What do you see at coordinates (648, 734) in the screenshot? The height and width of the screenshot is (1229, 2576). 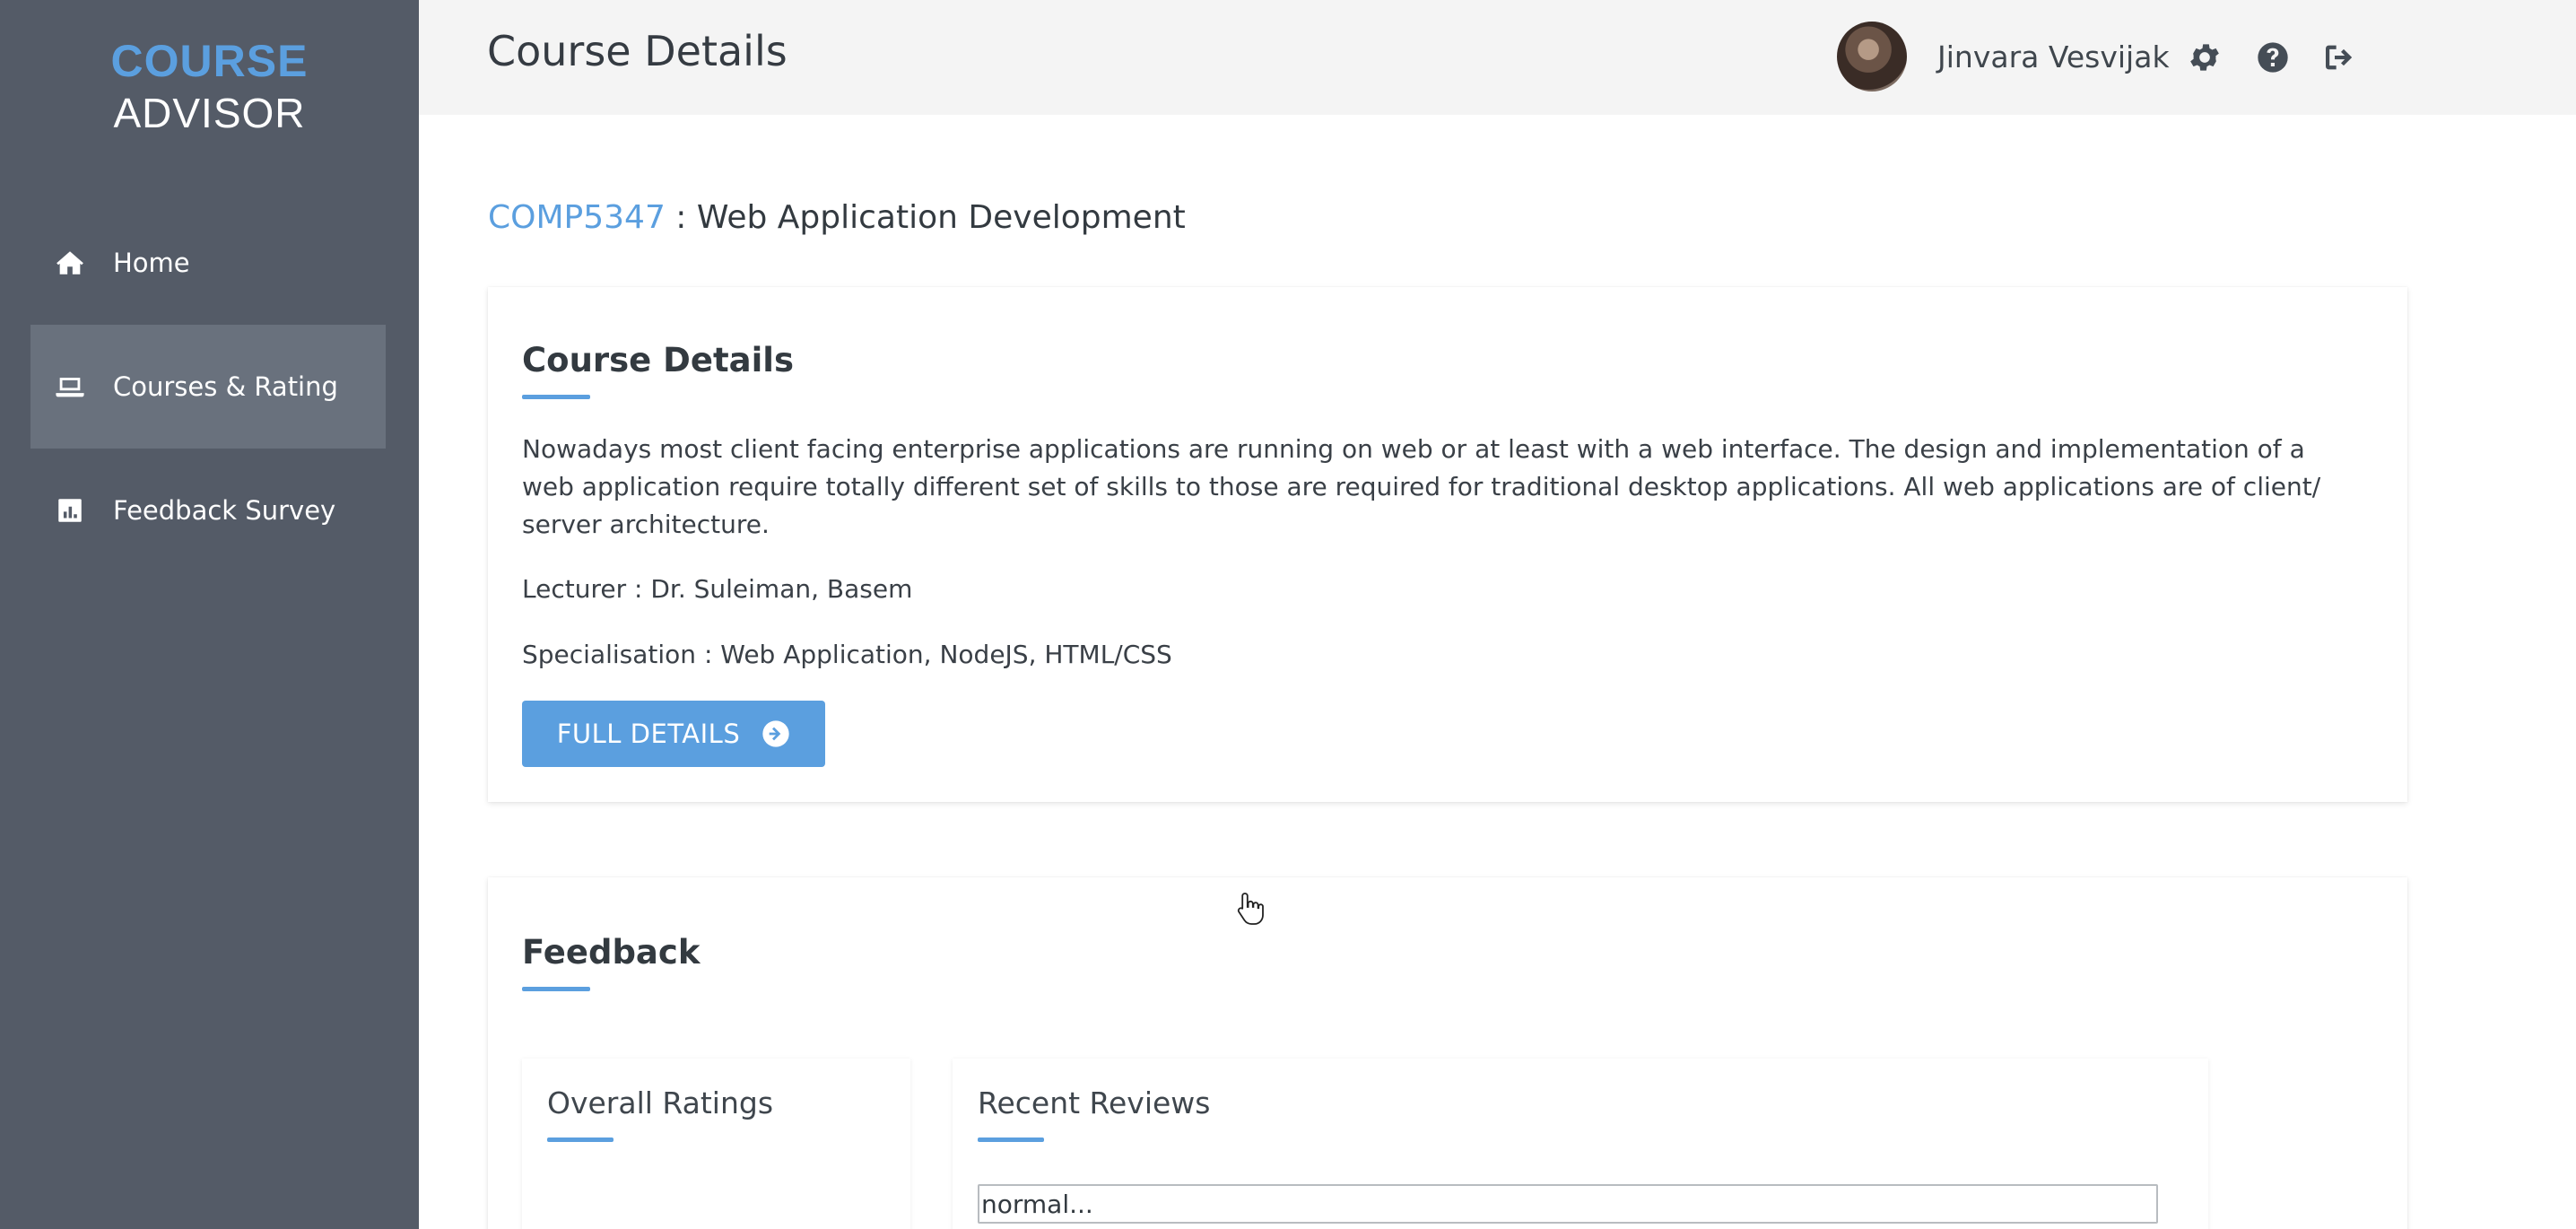 I see `full-details-label: FULL DETAILS` at bounding box center [648, 734].